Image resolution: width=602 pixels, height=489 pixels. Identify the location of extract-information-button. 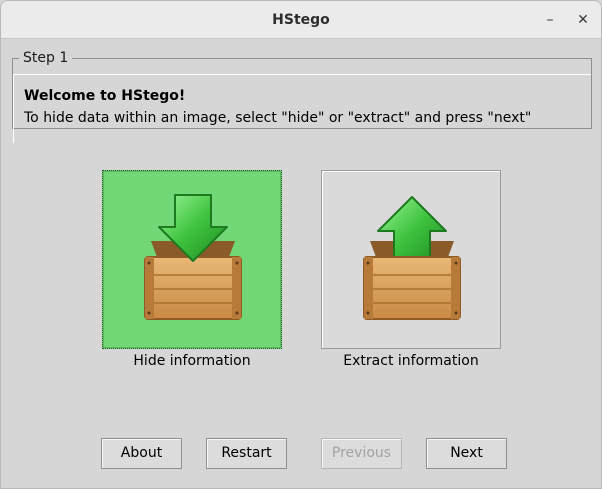
(411, 259).